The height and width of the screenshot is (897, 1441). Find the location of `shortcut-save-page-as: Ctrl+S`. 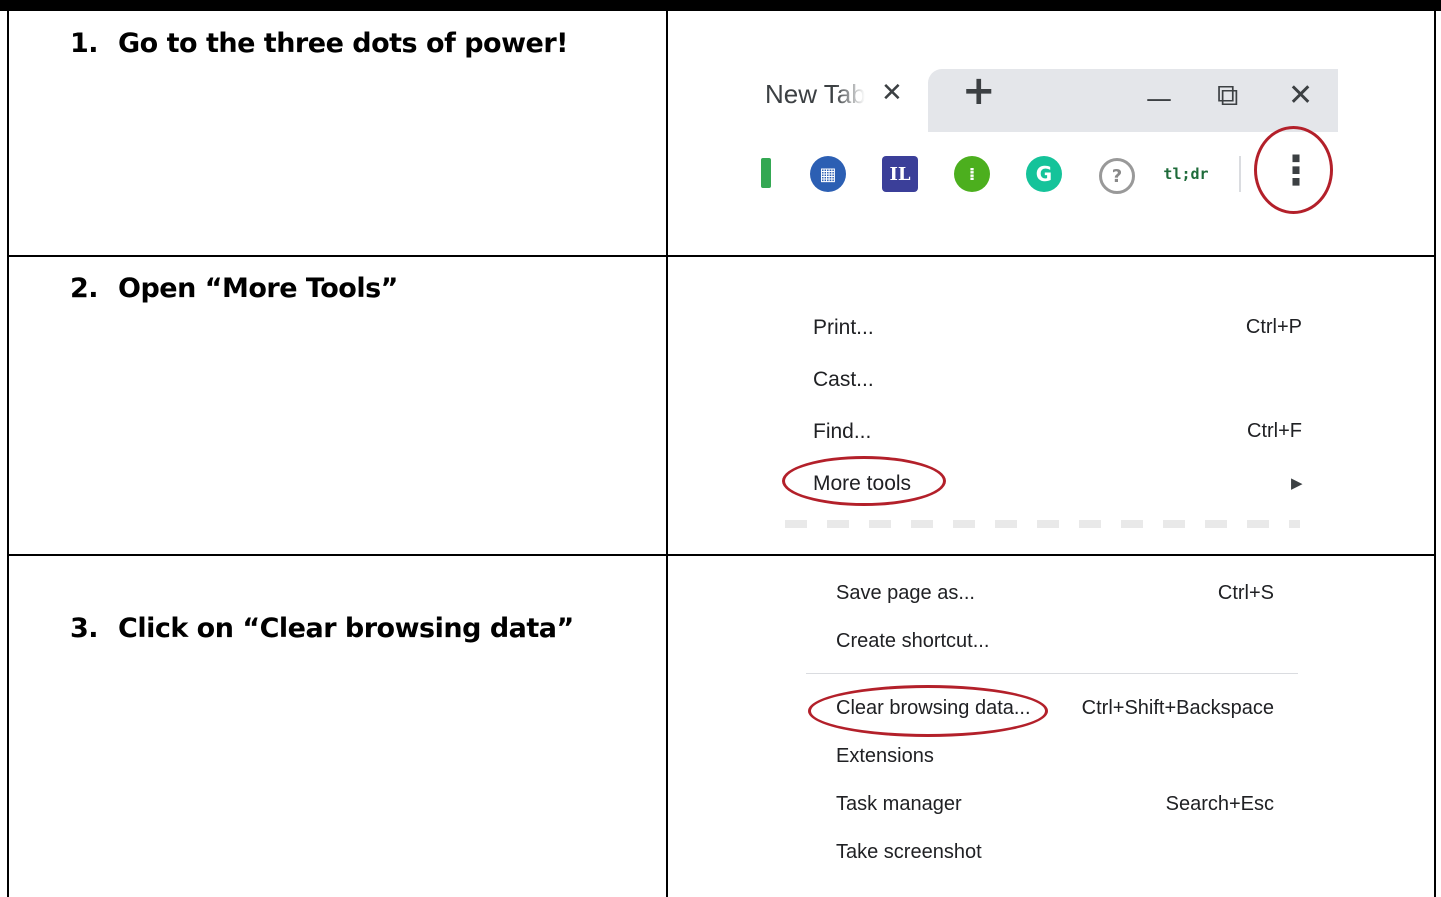

shortcut-save-page-as: Ctrl+S is located at coordinates (1245, 593).